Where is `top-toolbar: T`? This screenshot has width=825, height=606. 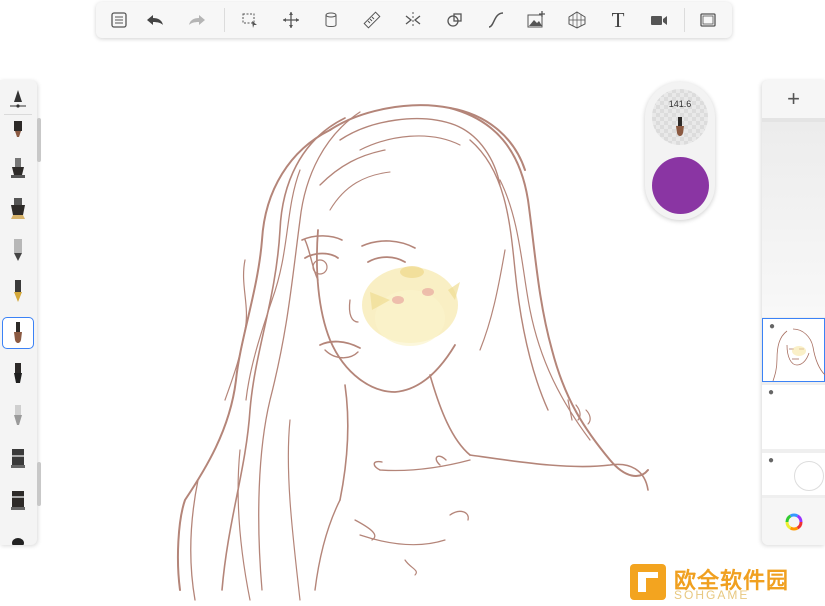
top-toolbar: T is located at coordinates (414, 20).